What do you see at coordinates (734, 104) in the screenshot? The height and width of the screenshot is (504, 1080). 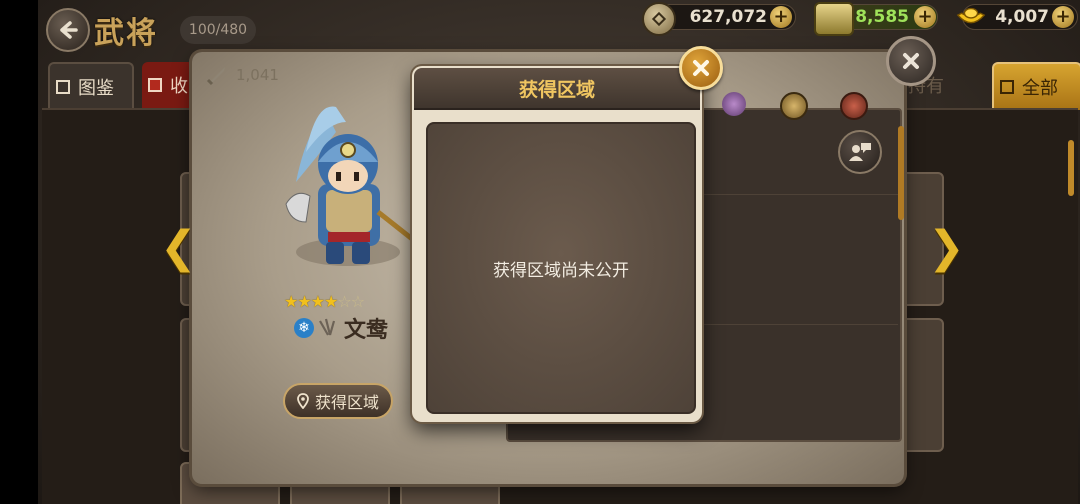 I see `bag-icon` at bounding box center [734, 104].